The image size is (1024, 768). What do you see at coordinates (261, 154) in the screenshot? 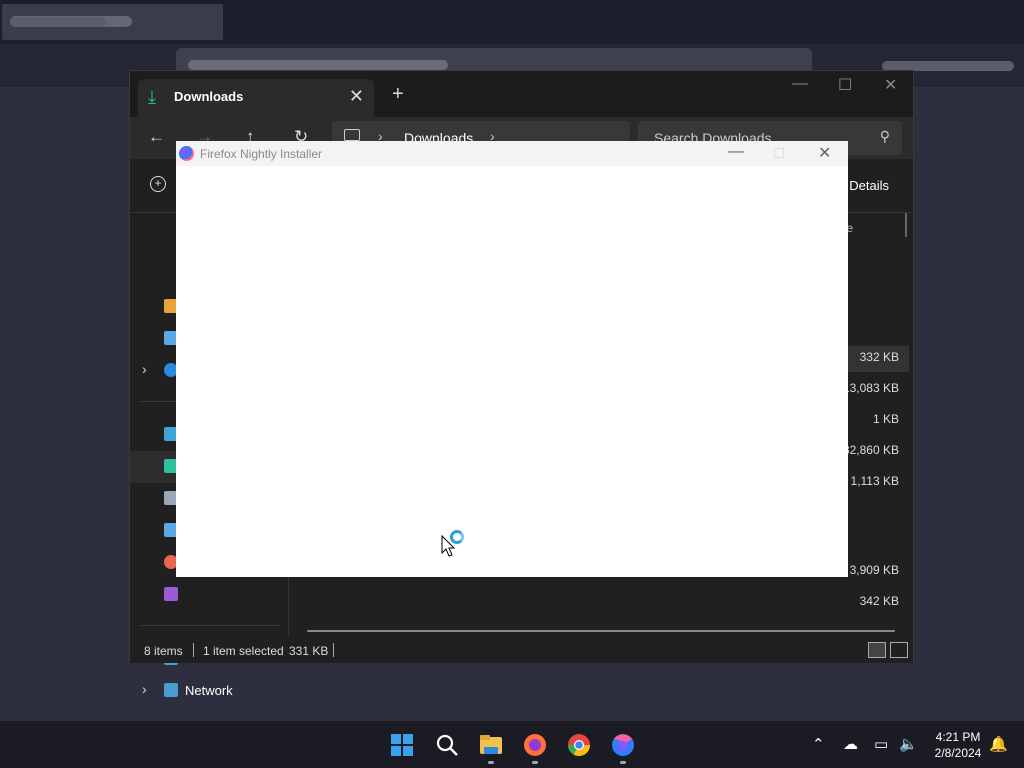
I see `installer-title: Firefox Nightly Installer` at bounding box center [261, 154].